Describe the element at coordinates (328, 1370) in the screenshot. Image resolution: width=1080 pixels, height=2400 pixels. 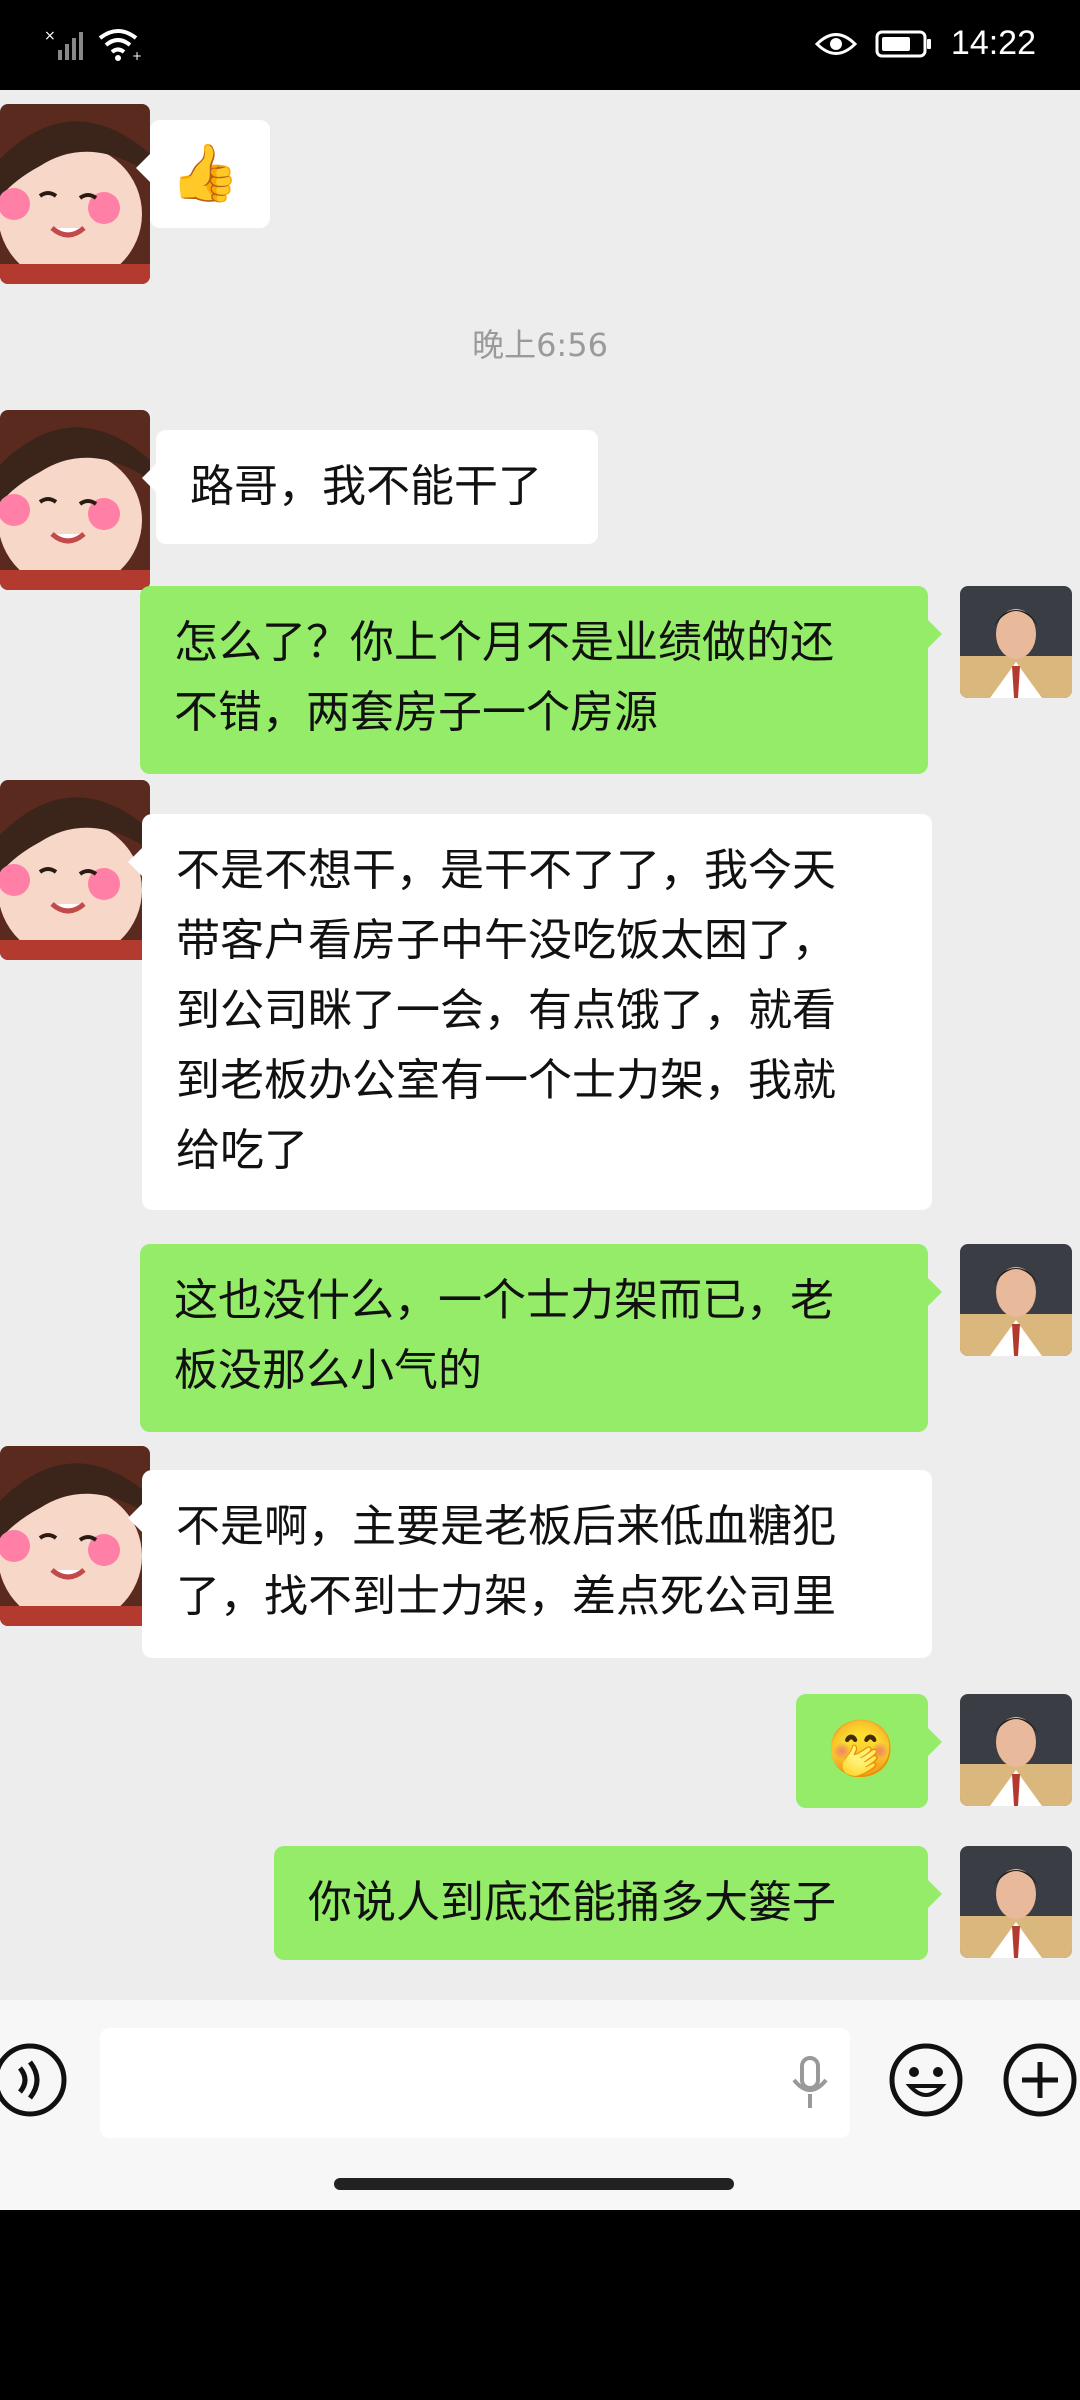
I see `message-text-line: 板没那么小气的` at that location.